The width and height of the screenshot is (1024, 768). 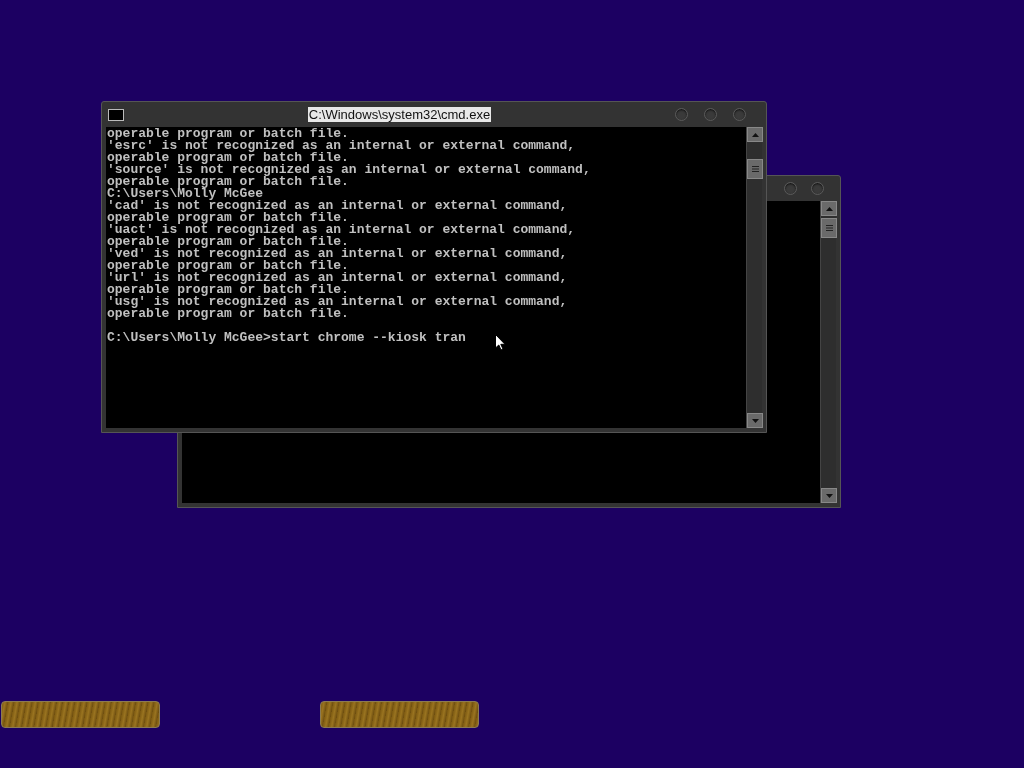 What do you see at coordinates (116, 114) in the screenshot?
I see `console-icon` at bounding box center [116, 114].